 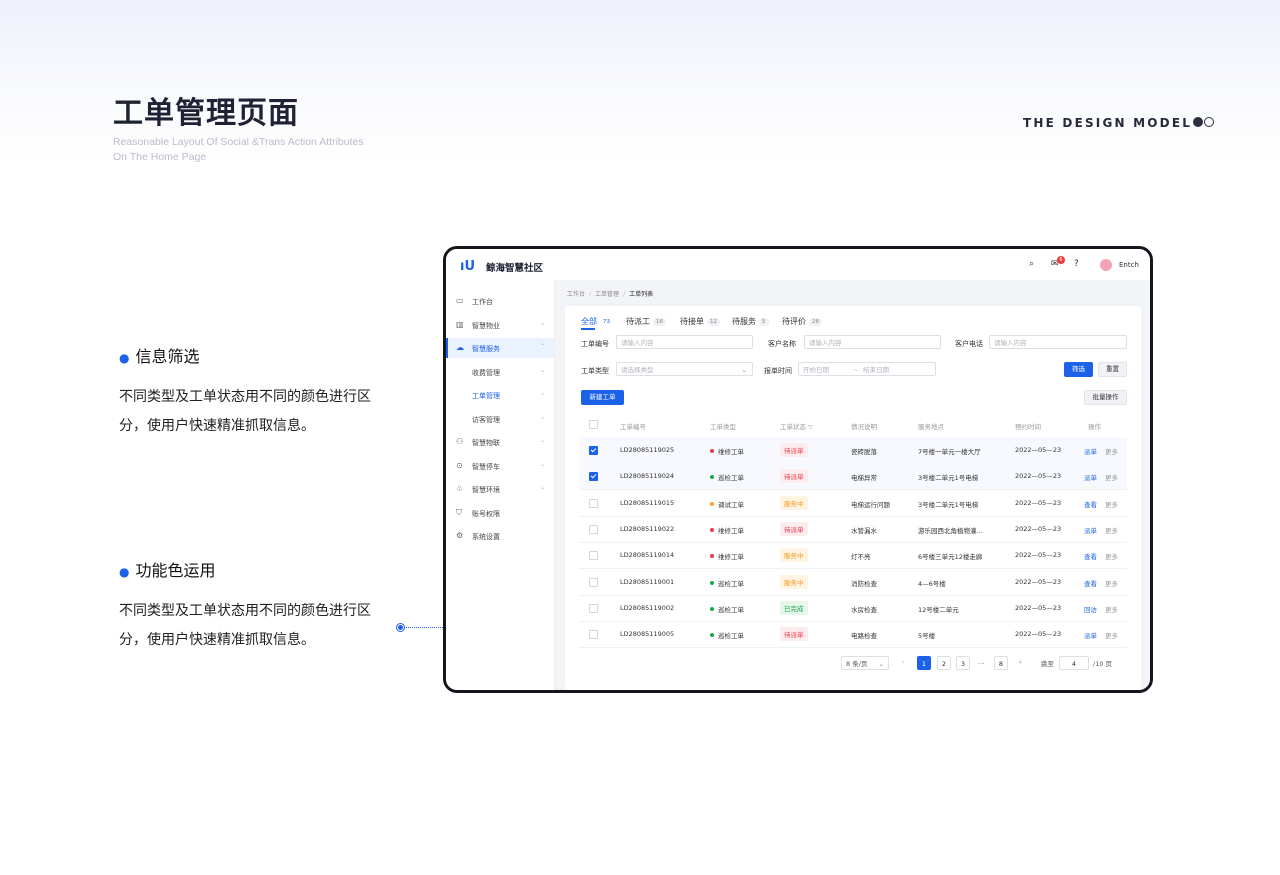 What do you see at coordinates (876, 370) in the screenshot?
I see `end-date: 结束日期` at bounding box center [876, 370].